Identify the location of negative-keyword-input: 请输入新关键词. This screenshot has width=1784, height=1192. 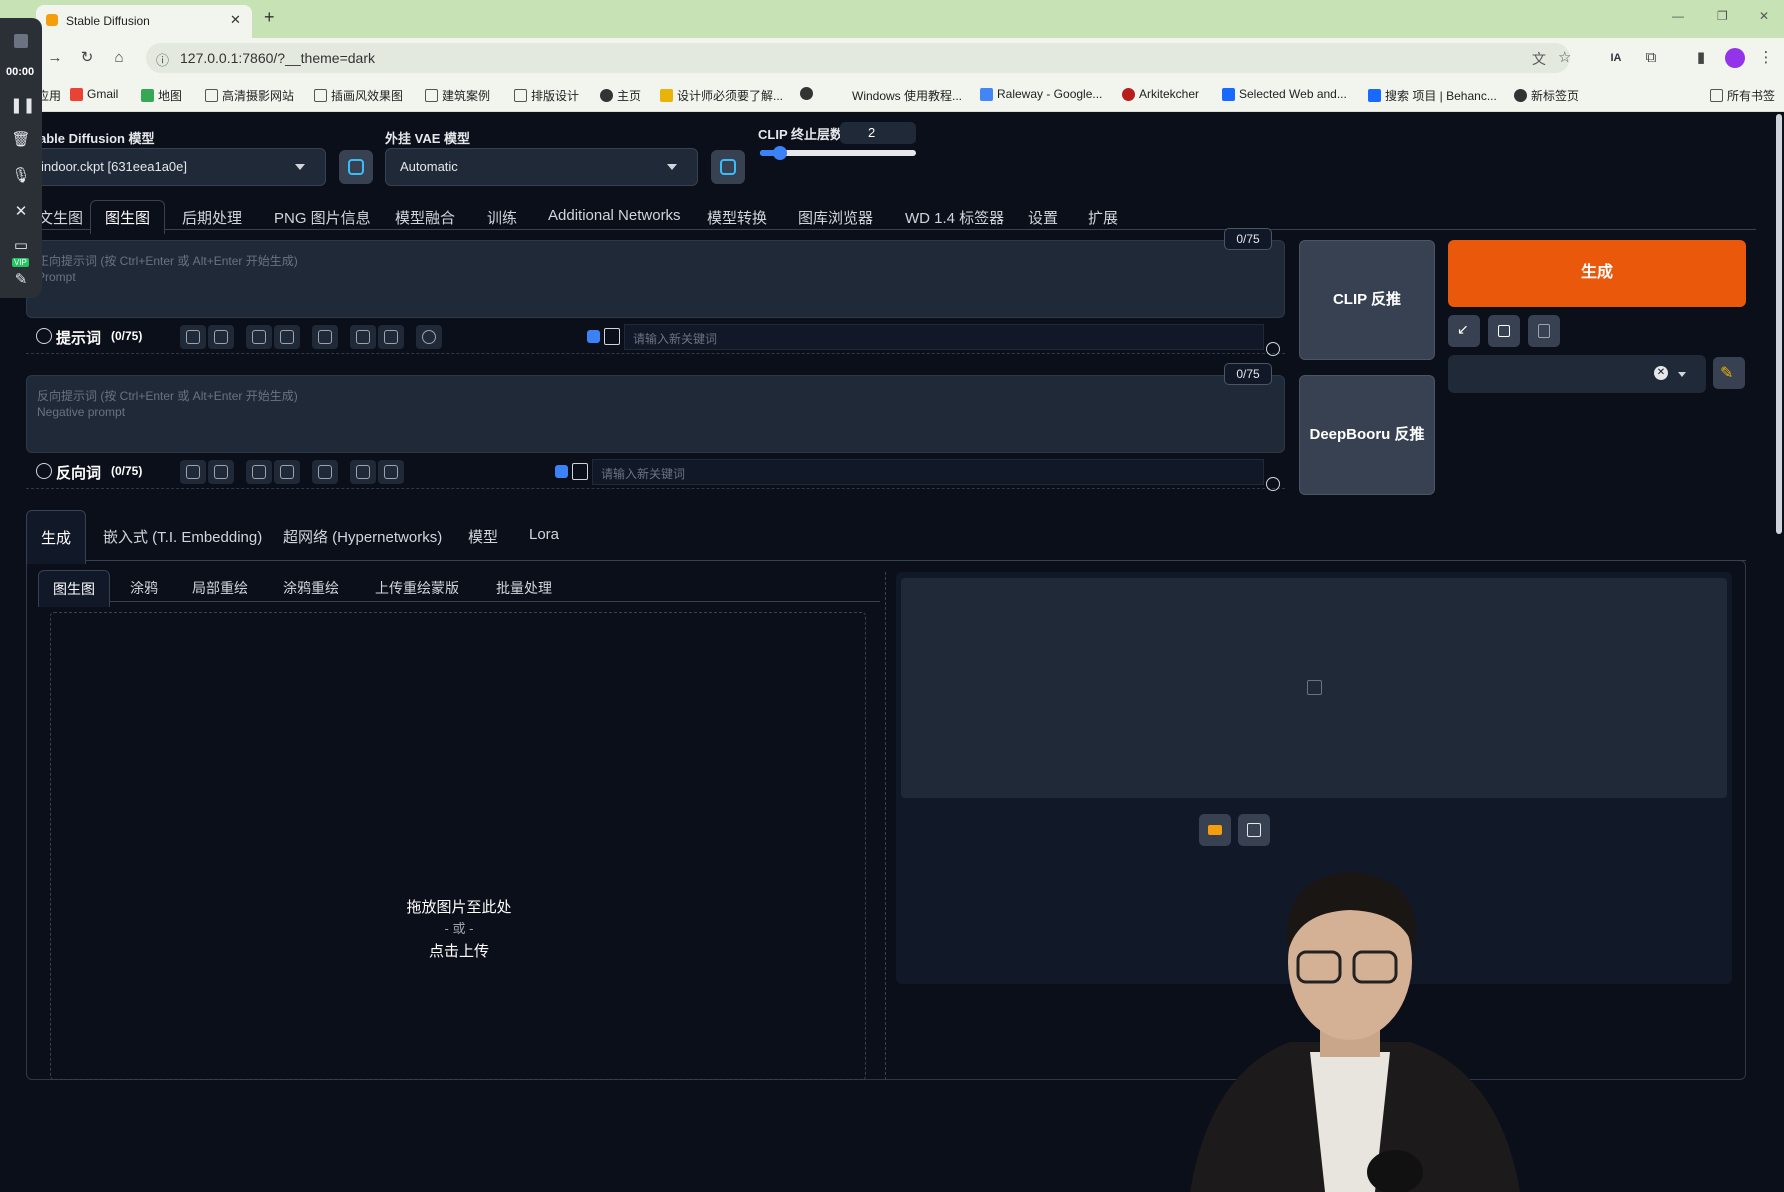
(928, 472).